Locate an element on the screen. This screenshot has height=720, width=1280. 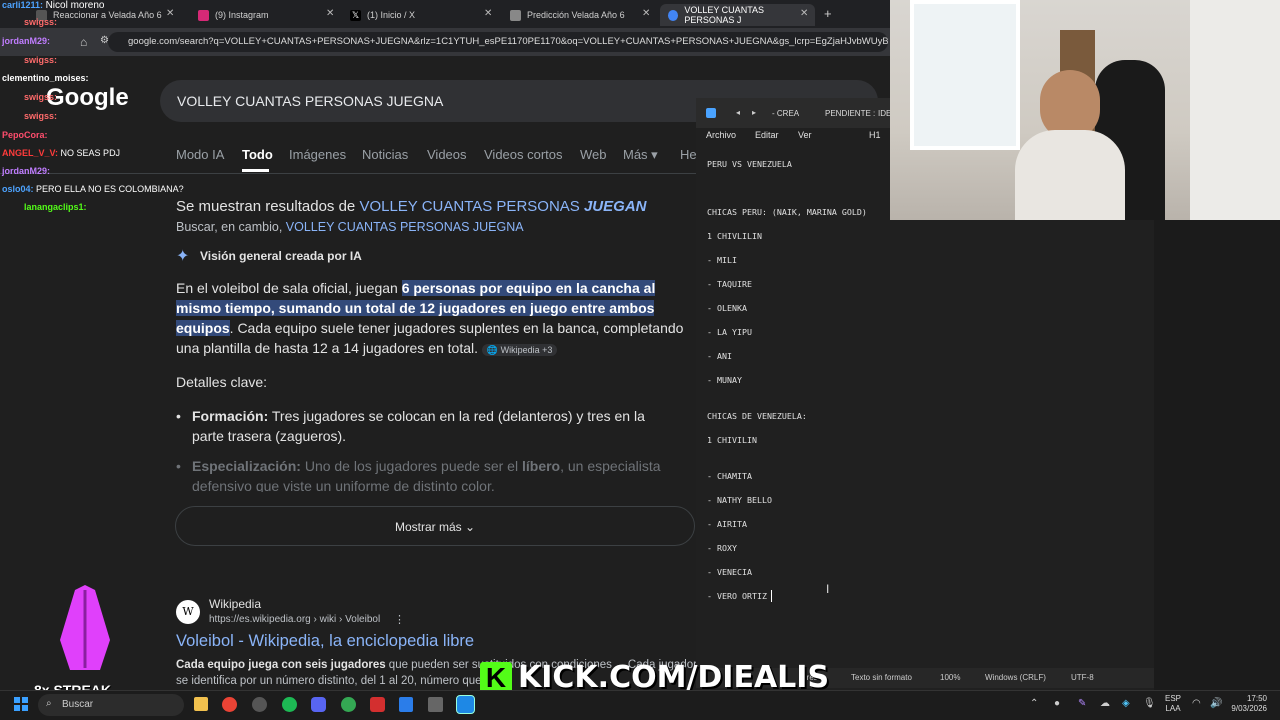
menu-ver: Ver is located at coordinates (805, 135).